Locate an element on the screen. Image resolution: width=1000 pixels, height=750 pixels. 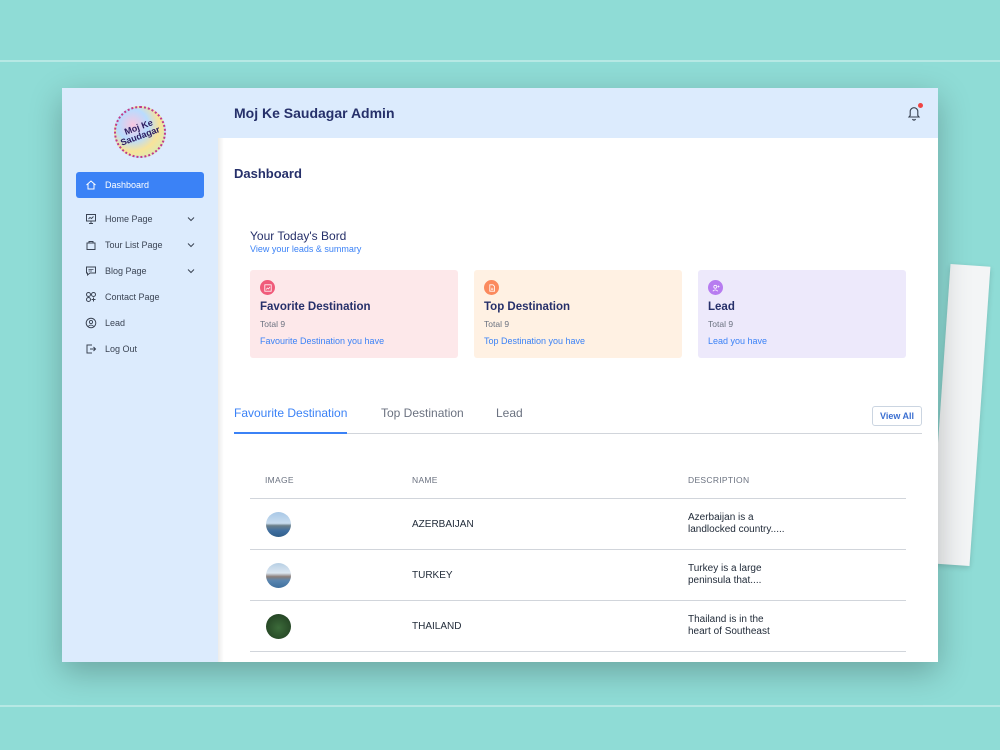
sidebar-item-blog-page: Blog Page is located at coordinates (140, 271).